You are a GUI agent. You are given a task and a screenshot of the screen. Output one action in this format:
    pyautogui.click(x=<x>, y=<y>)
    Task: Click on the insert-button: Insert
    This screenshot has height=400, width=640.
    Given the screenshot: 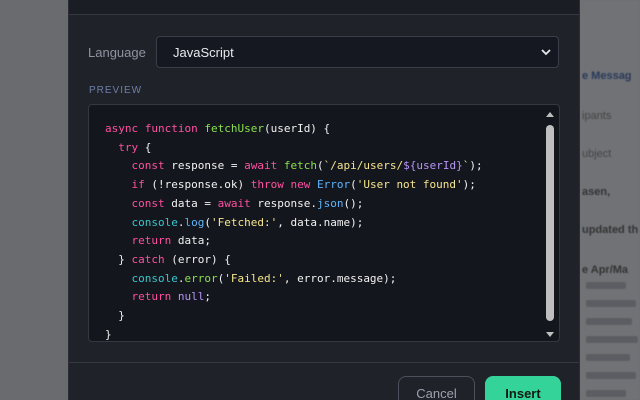 What is the action you would take?
    pyautogui.click(x=523, y=388)
    